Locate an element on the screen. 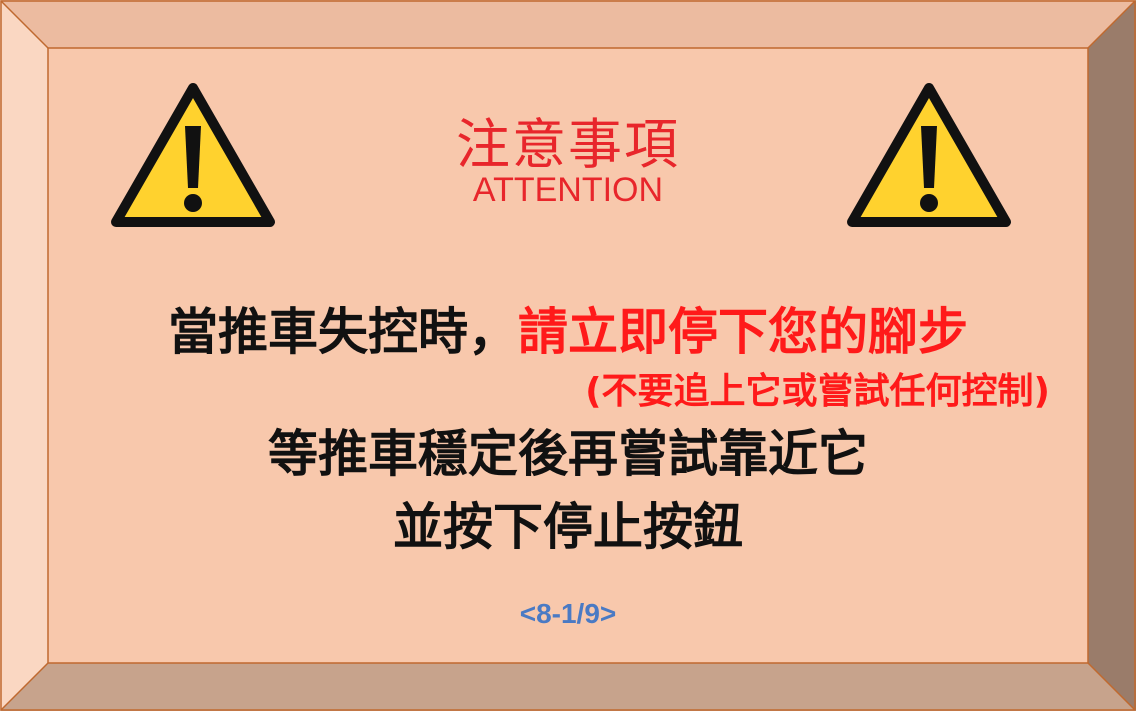  instruction-condition: 當推車失控時， is located at coordinates (343, 332).